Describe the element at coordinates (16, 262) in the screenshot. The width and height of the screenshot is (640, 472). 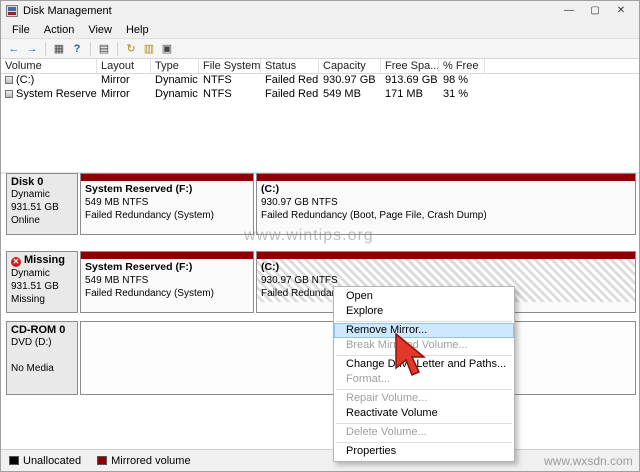
I see `missing-disk-error-icon: ✕` at that location.